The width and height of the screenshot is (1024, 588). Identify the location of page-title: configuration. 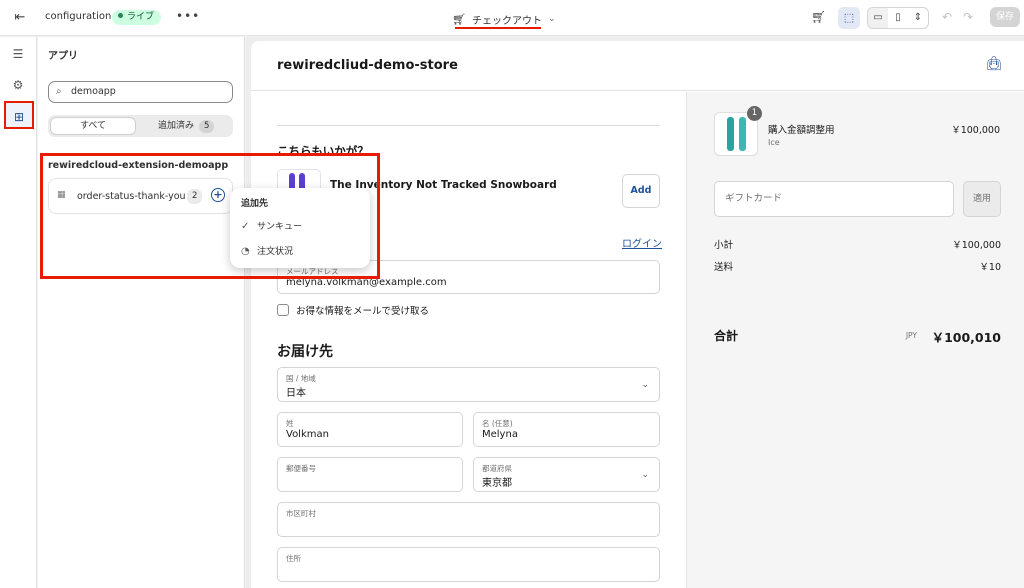
(78, 16).